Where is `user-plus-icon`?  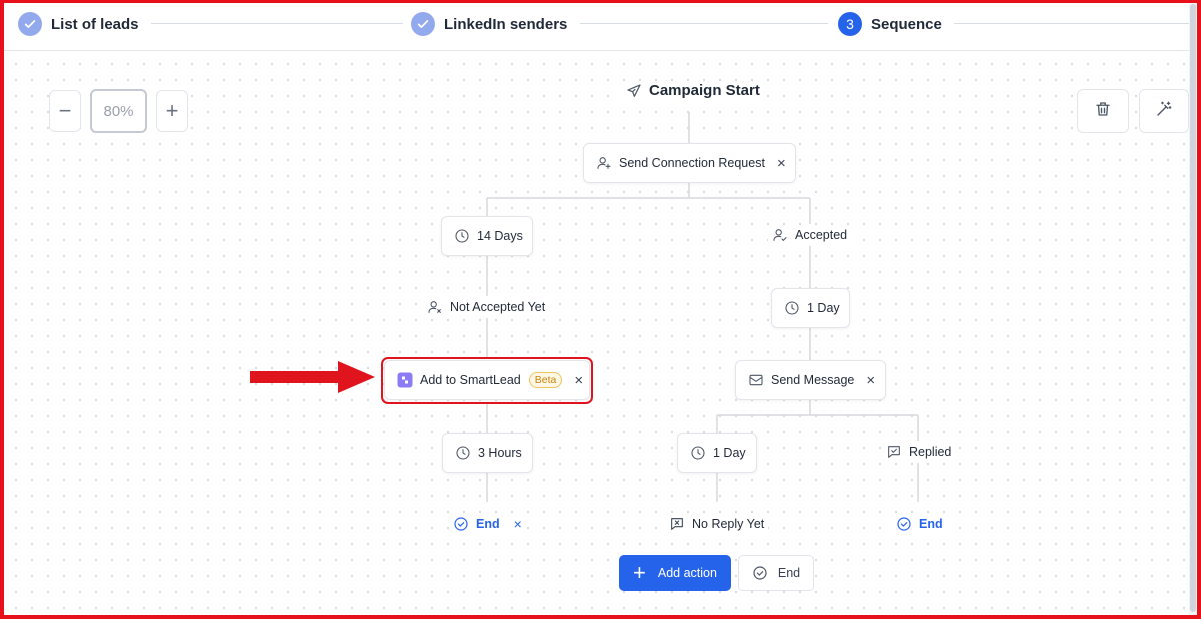
user-plus-icon is located at coordinates (604, 163).